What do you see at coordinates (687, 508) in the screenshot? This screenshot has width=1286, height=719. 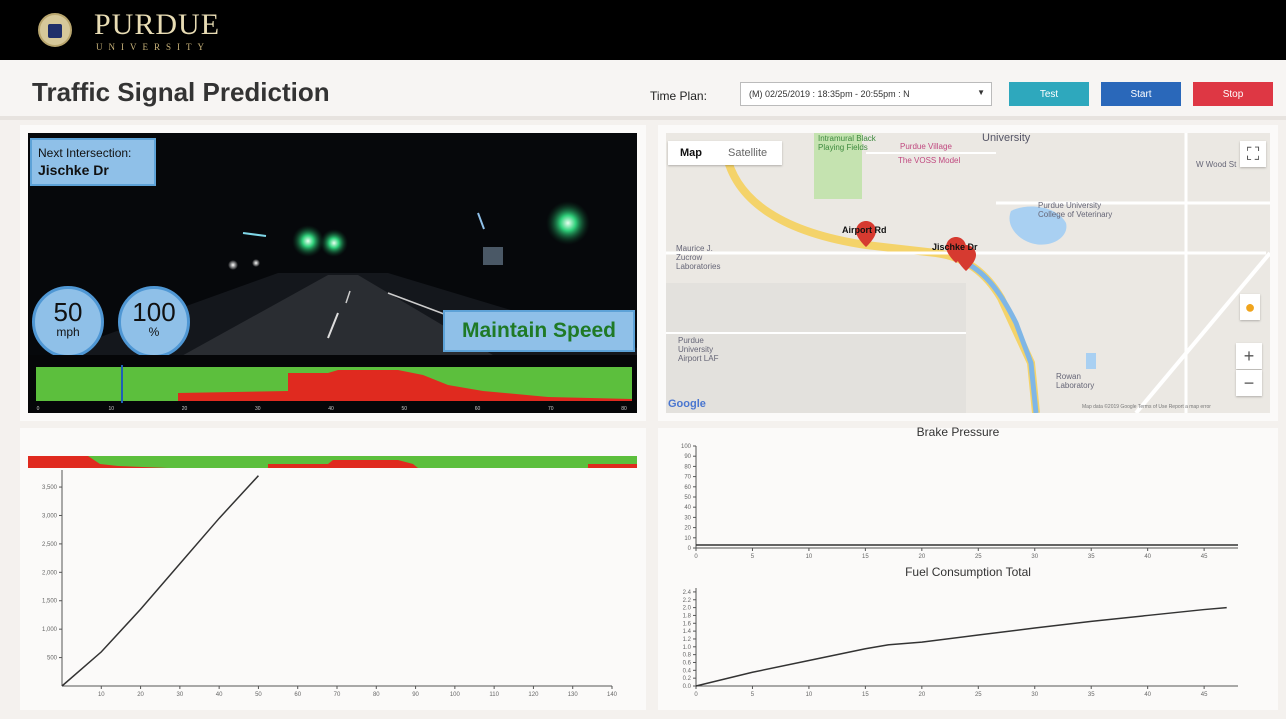 I see `y-tick-label: 40` at bounding box center [687, 508].